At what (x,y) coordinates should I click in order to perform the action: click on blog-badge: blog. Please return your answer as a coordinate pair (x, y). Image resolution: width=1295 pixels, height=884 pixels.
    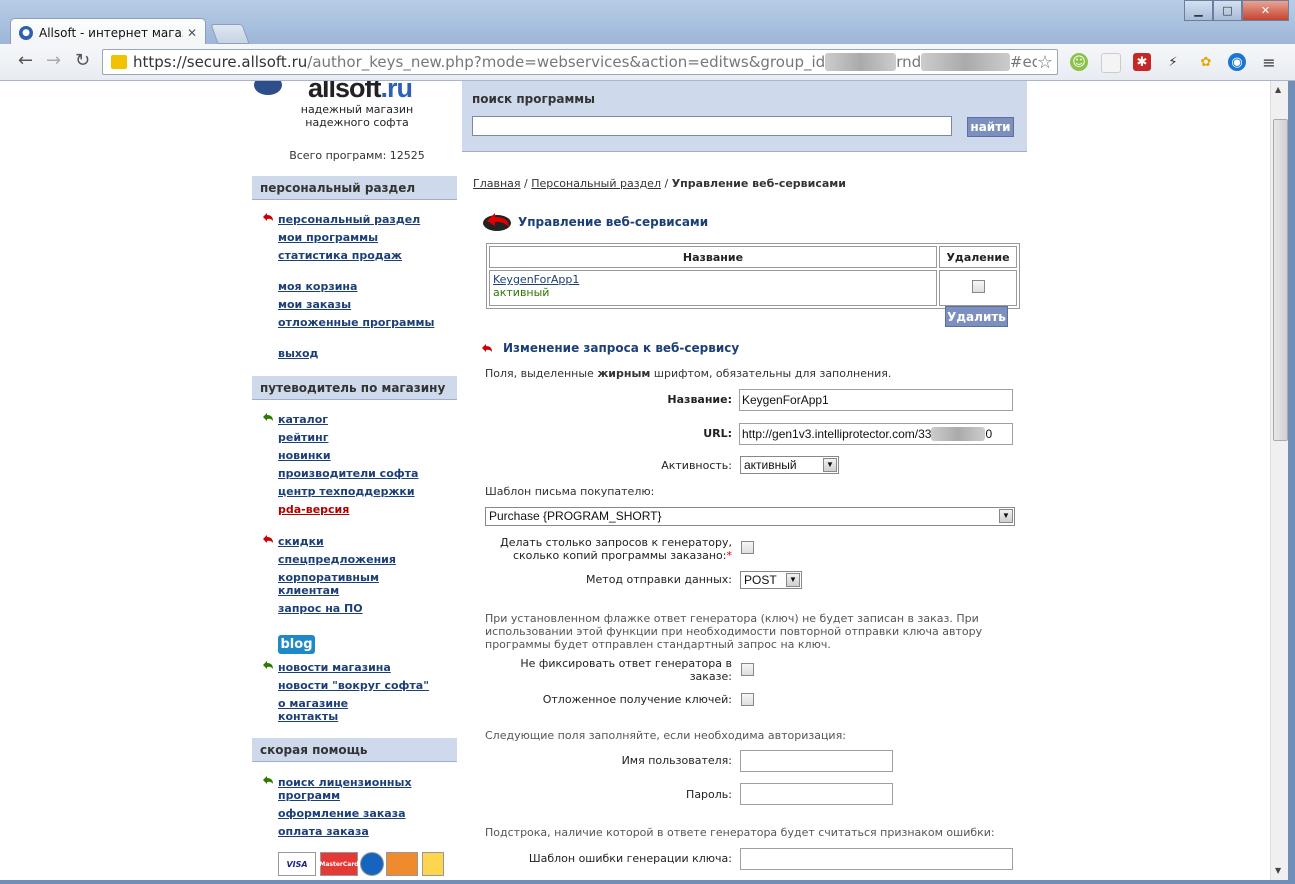
    Looking at the image, I should click on (296, 644).